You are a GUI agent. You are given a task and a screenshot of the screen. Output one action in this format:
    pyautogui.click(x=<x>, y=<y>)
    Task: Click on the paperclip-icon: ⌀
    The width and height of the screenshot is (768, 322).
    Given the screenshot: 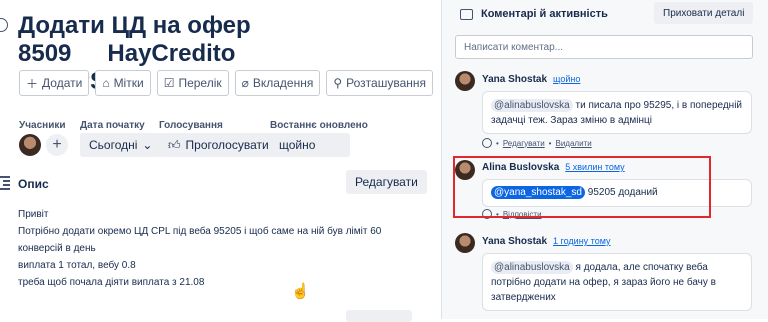 What is the action you would take?
    pyautogui.click(x=245, y=83)
    